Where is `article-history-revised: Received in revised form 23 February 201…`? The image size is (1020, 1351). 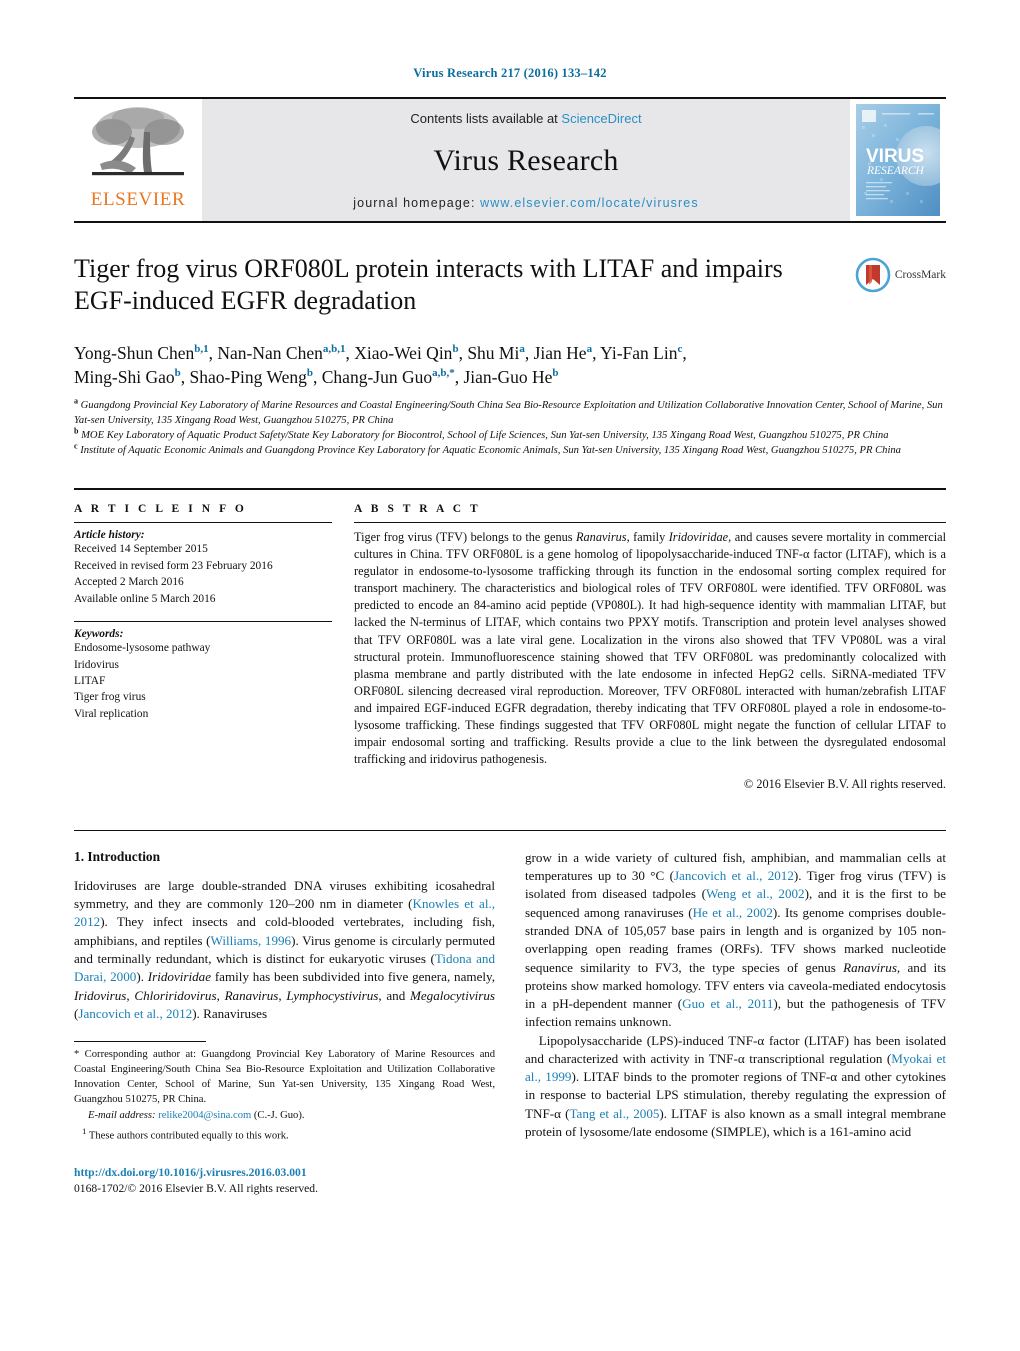
article-history-revised: Received in revised form 23 February 201… is located at coordinates (173, 565).